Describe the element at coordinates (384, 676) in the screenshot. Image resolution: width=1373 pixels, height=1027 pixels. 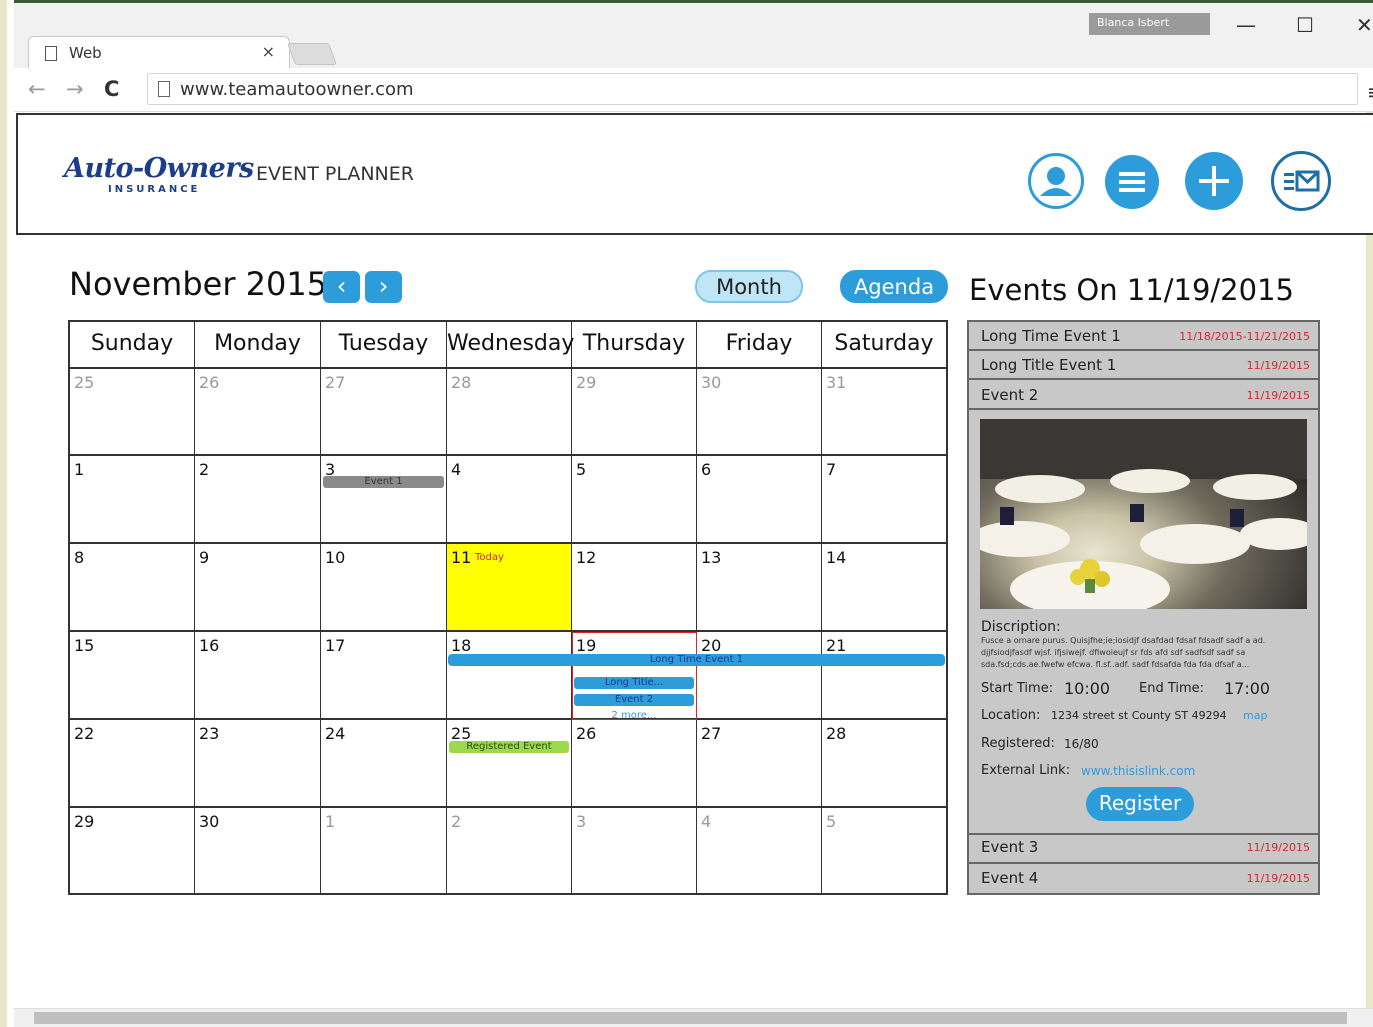
I see `day-cell: 17` at that location.